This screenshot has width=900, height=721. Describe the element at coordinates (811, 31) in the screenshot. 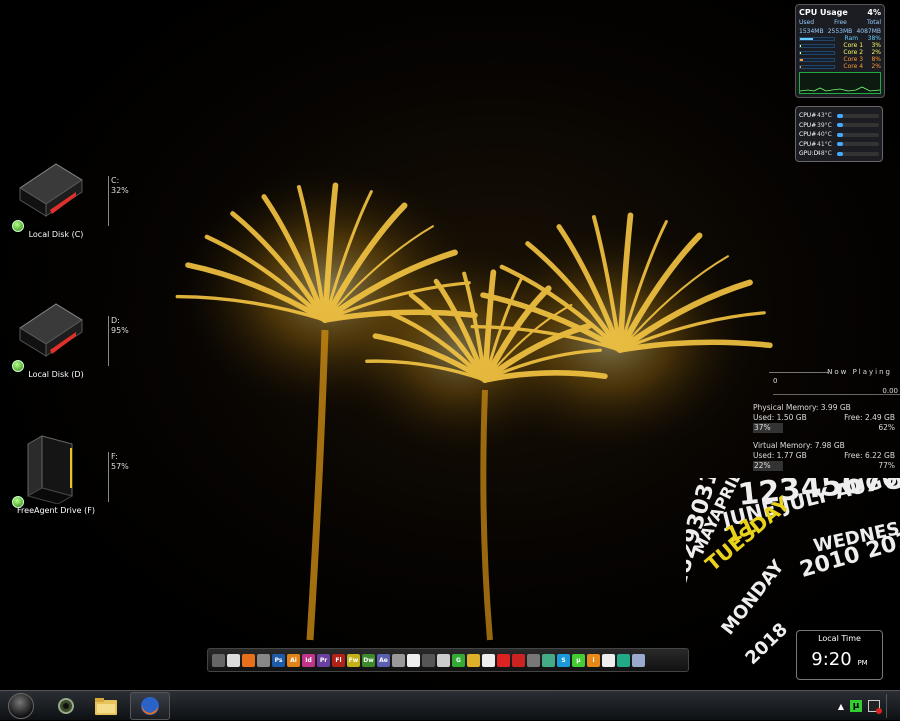

I see `val-used: 1534MB` at that location.